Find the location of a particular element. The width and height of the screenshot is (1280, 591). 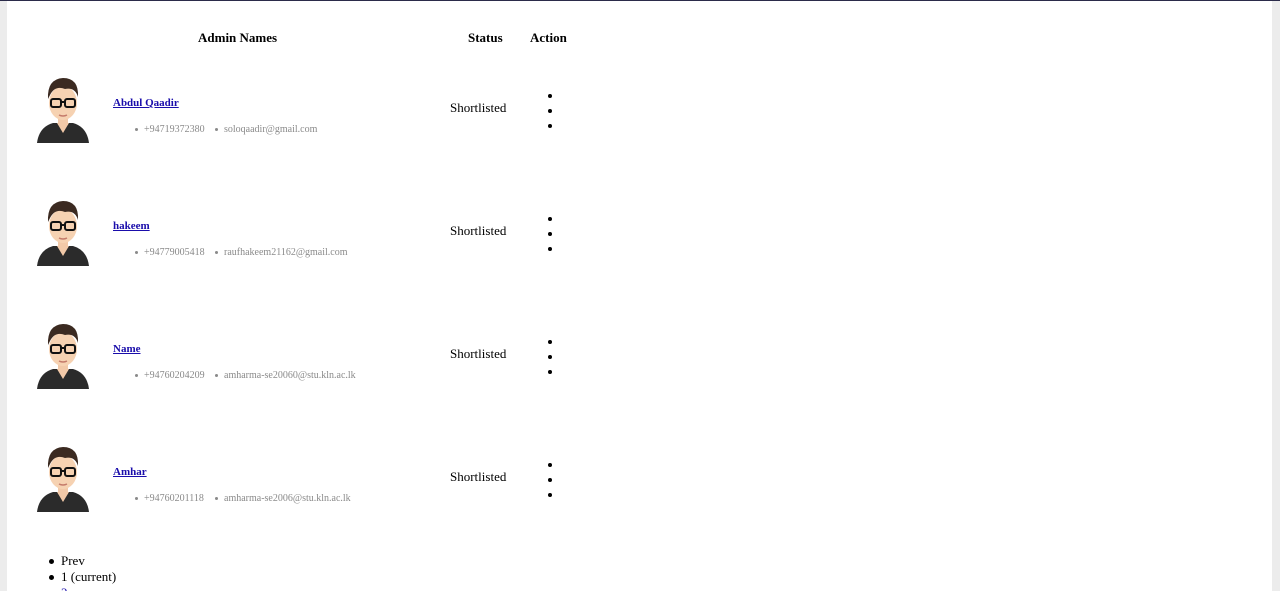

admin-name-link: Amhar is located at coordinates (130, 472).